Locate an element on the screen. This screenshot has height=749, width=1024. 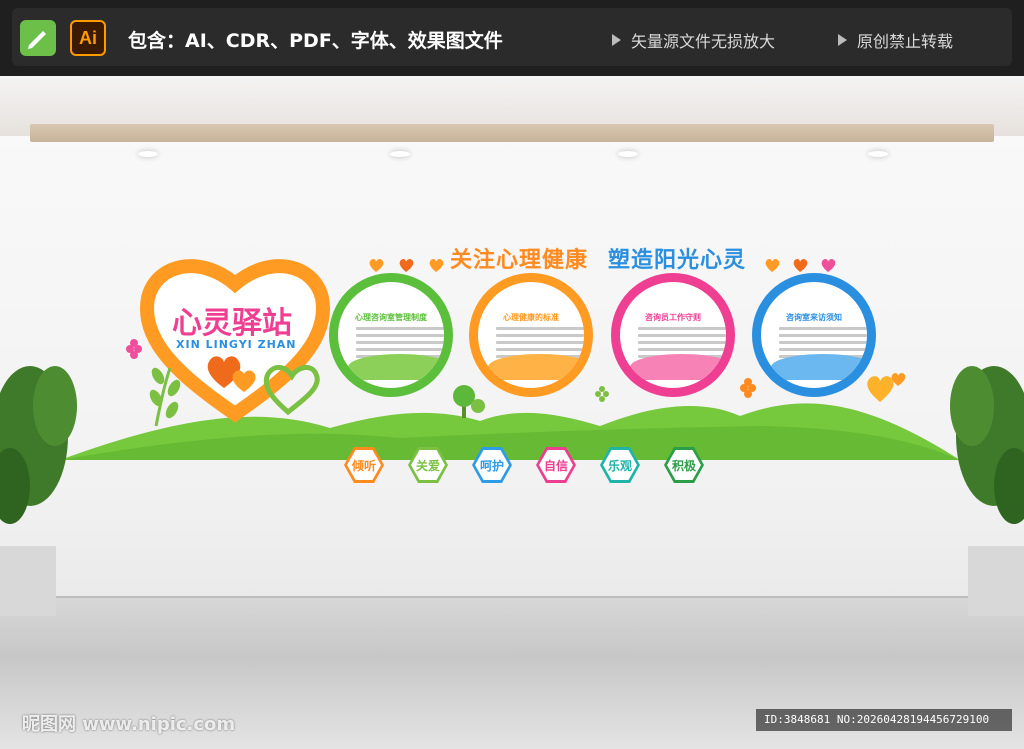
logo-title: 心灵驿站 is located at coordinates (232, 323).